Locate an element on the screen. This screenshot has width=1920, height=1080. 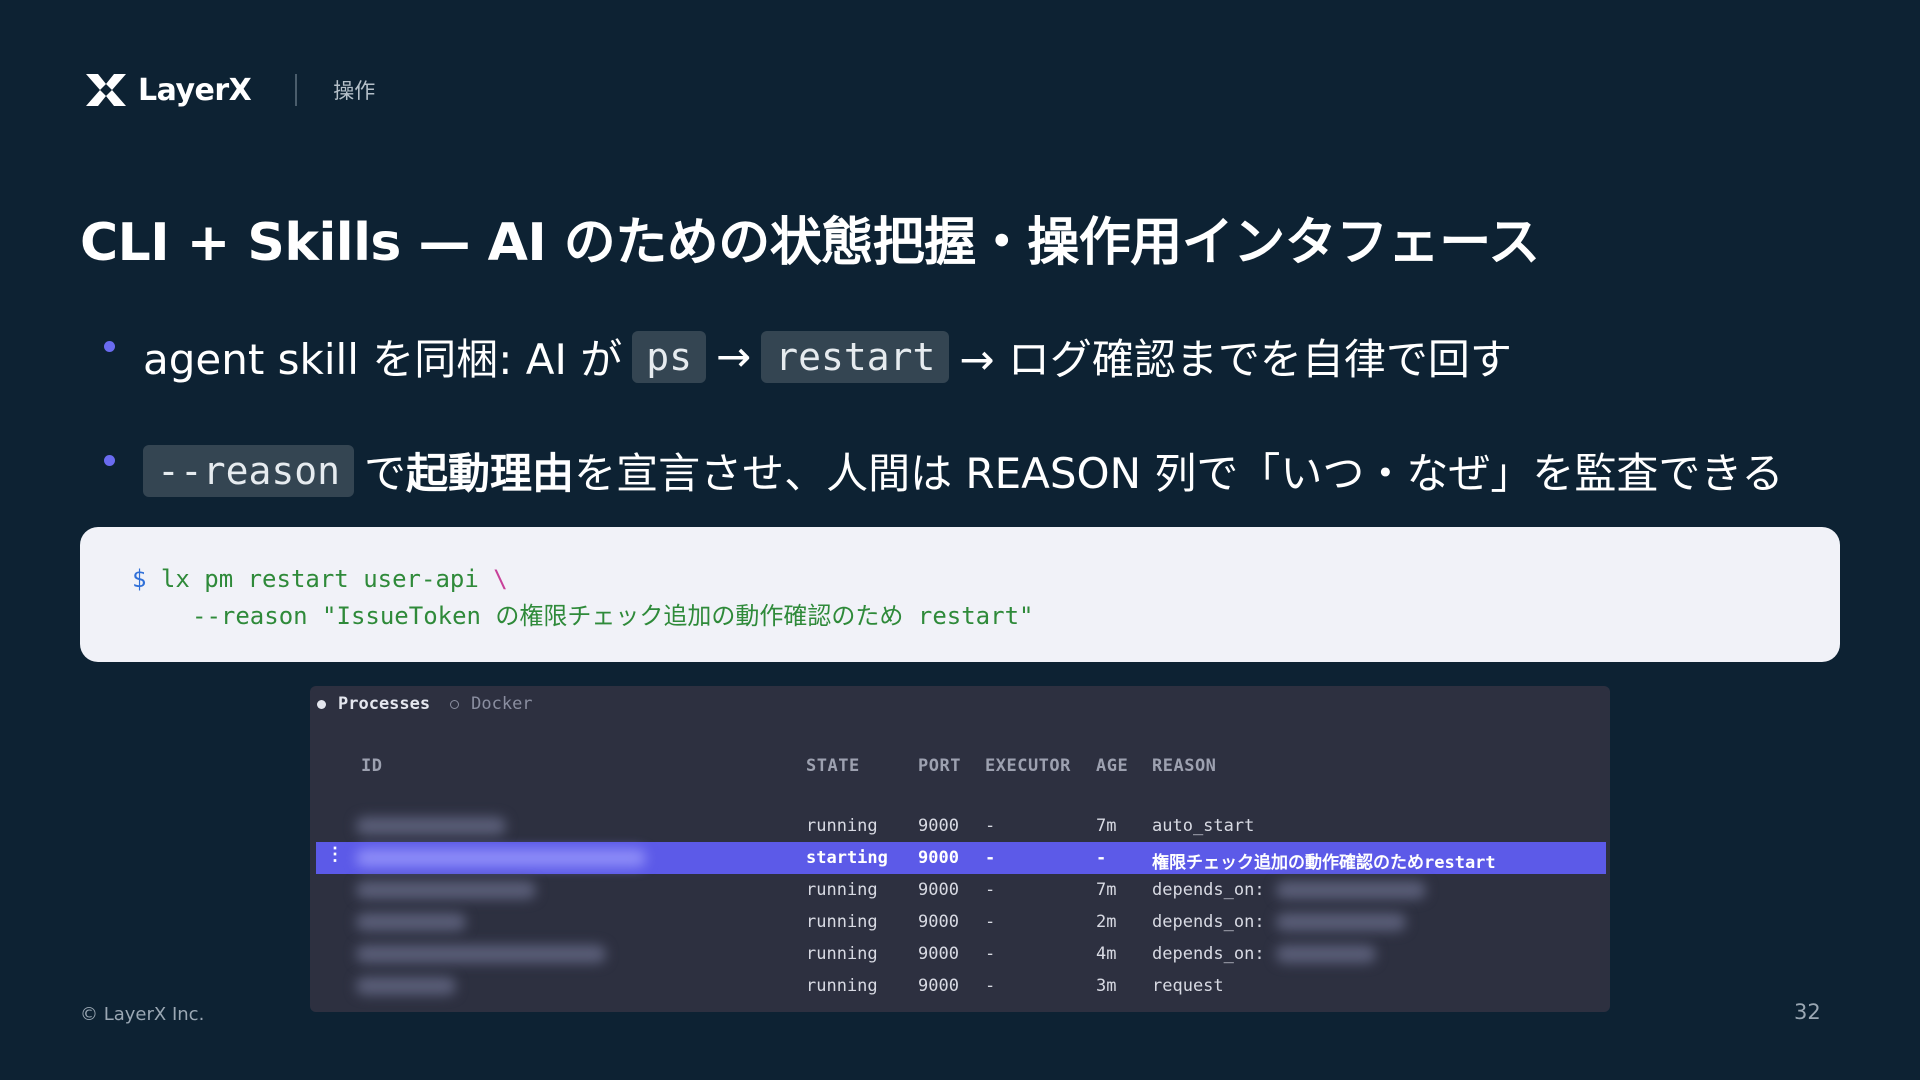
column-header-id: ID is located at coordinates (372, 766).